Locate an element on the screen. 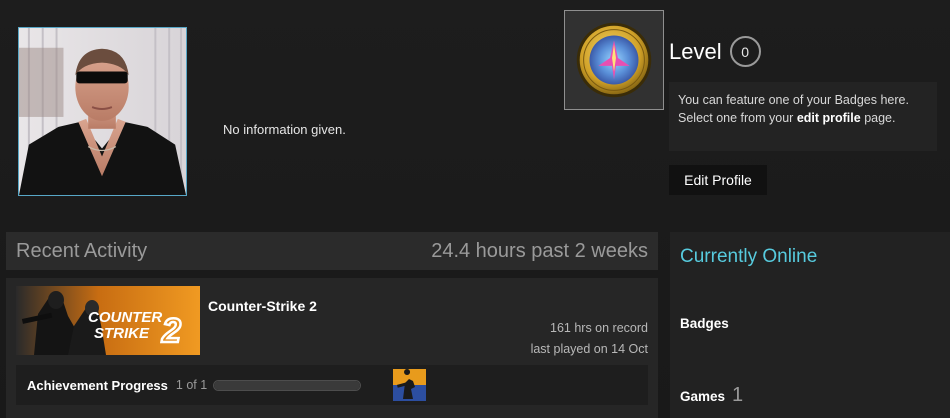  recent-activity-title: Recent Activity is located at coordinates (81, 251).